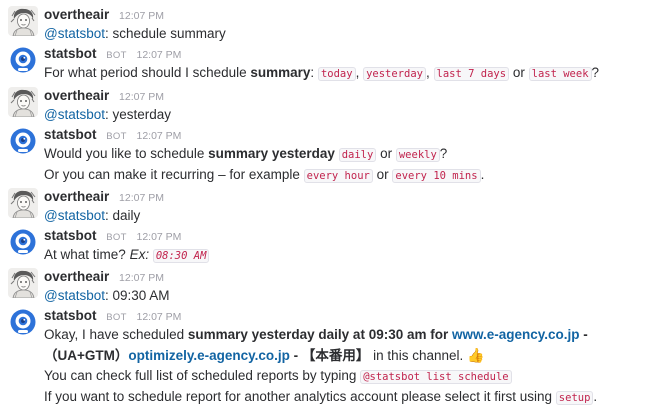 This screenshot has height=408, width=651. Describe the element at coordinates (336, 74) in the screenshot. I see `option-code: today` at that location.